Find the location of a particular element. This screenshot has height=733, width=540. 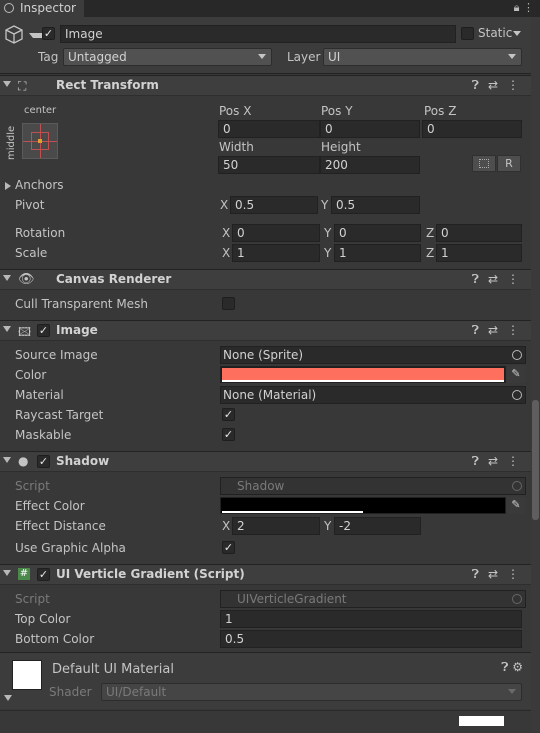

rot-x-field: 0 is located at coordinates (276, 233).